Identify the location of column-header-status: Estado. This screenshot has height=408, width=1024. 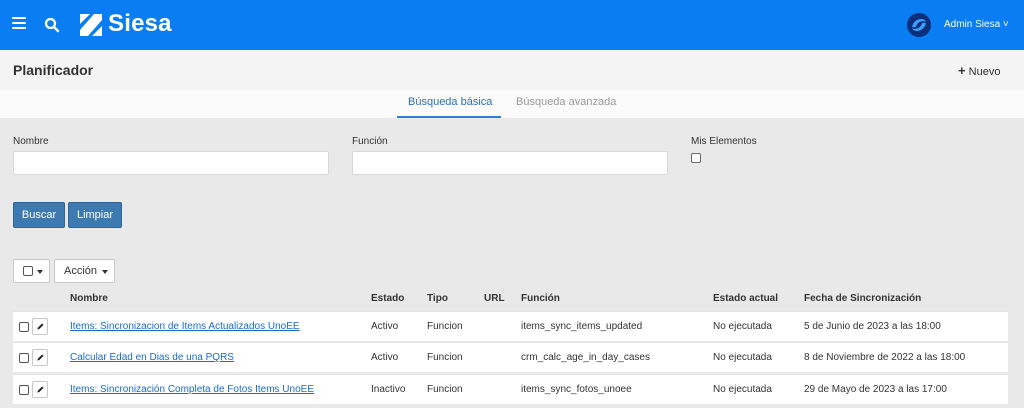
(387, 298).